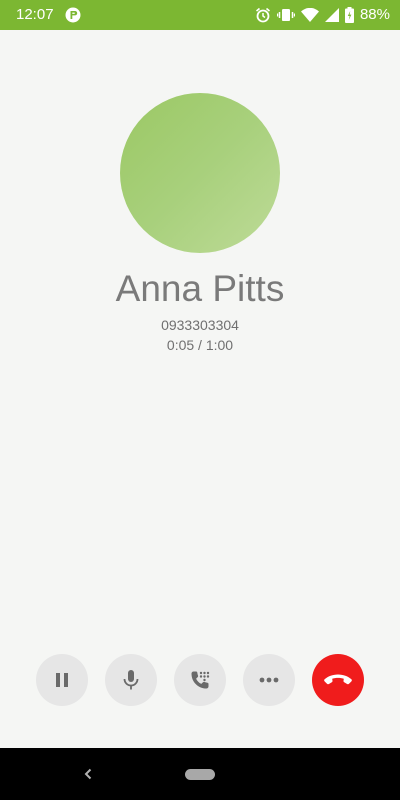  Describe the element at coordinates (309, 15) in the screenshot. I see `wifi-icon` at that location.